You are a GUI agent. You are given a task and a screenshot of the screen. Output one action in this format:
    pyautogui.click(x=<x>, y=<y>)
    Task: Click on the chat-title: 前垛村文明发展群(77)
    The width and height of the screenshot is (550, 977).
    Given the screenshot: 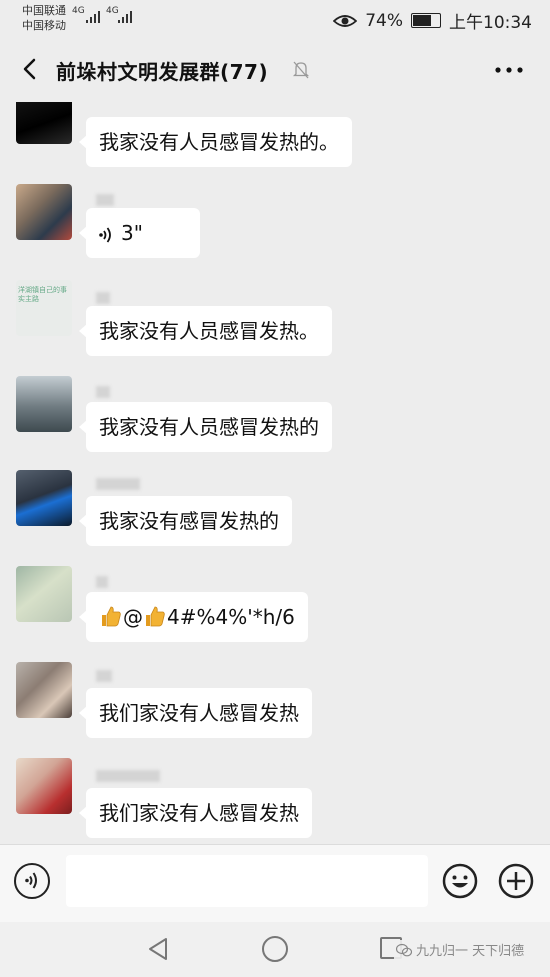 What is the action you would take?
    pyautogui.click(x=162, y=72)
    